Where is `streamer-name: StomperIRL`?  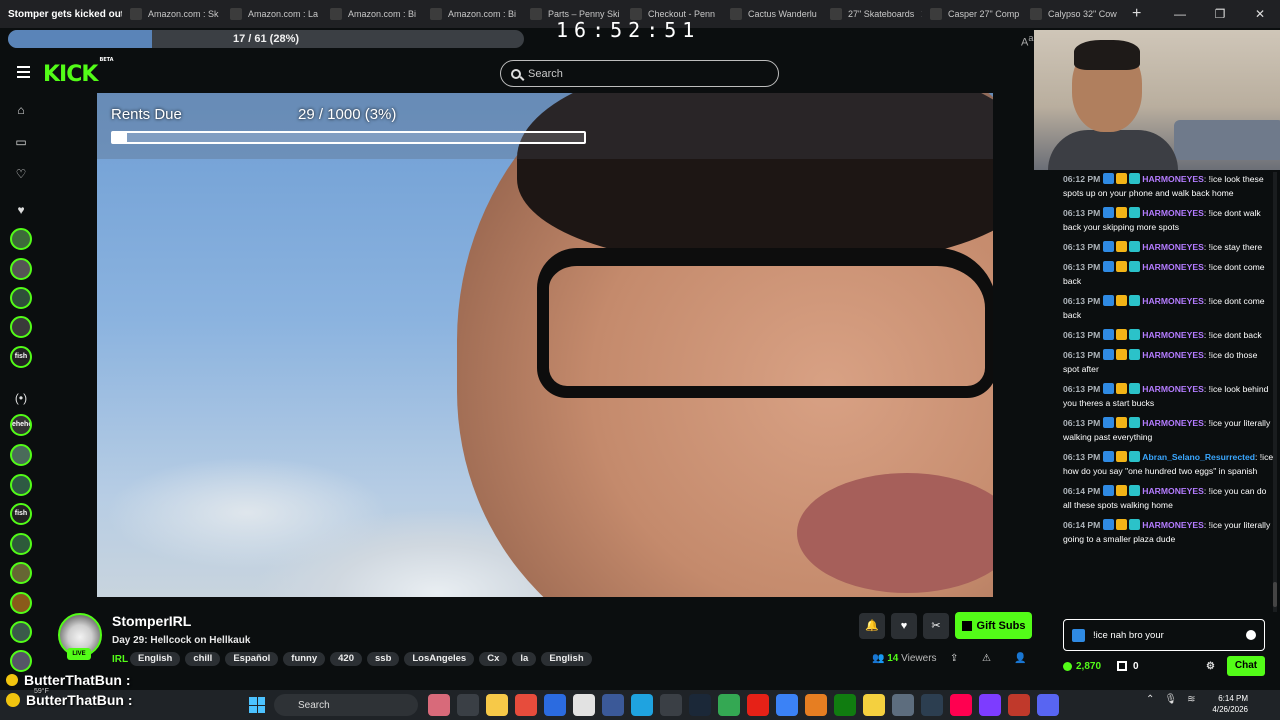 streamer-name: StomperIRL is located at coordinates (151, 621).